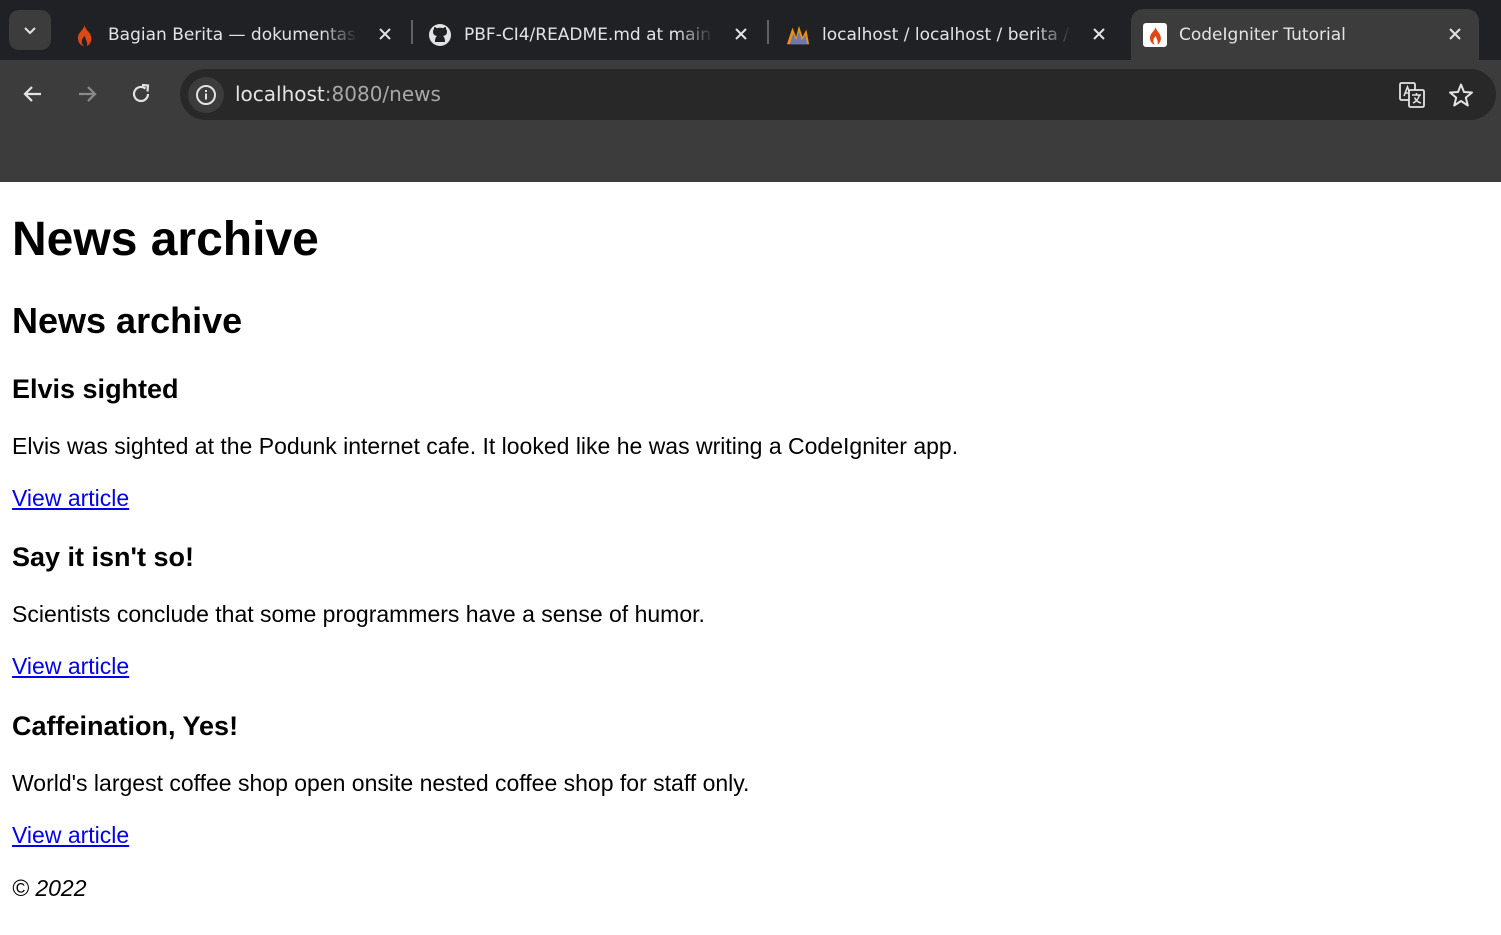  Describe the element at coordinates (95, 389) in the screenshot. I see `news-item-title: Elvis sighted` at that location.